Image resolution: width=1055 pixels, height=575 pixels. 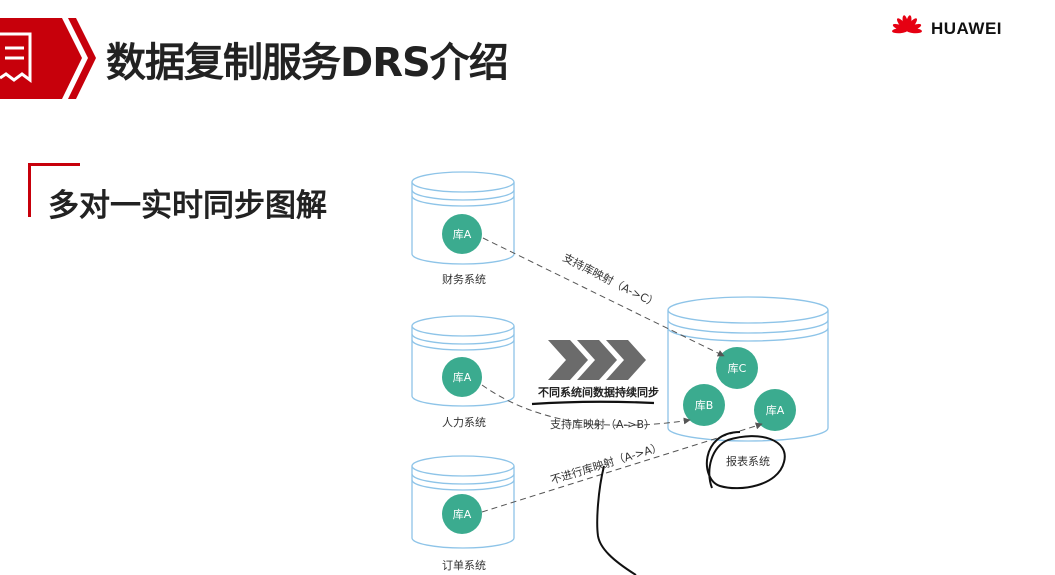 I want to click on mapping-label-a-to-b: 支持库映射（A->B）, so click(x=602, y=424).